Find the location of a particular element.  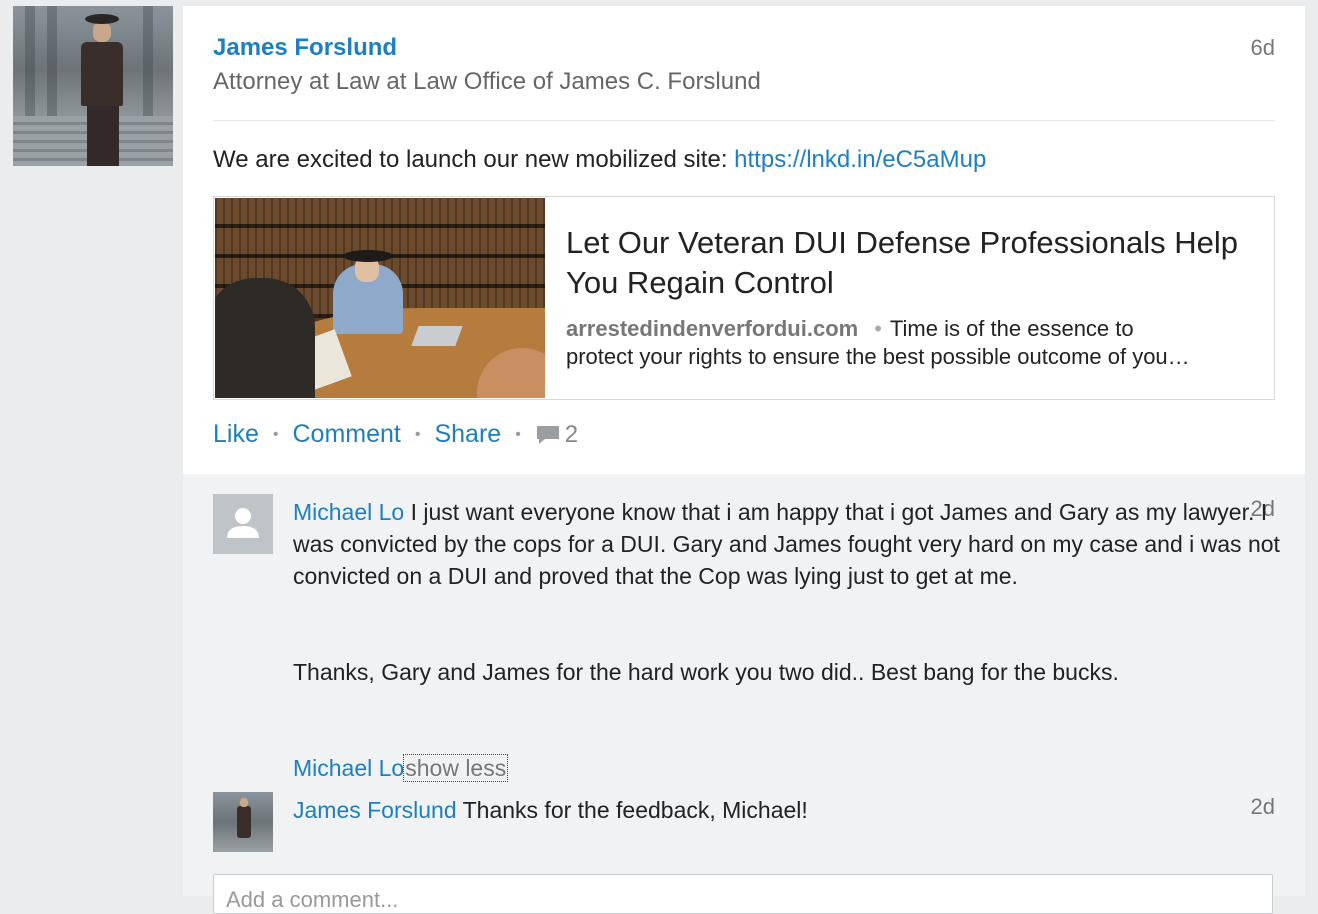

show-less-link: show less is located at coordinates (456, 768).